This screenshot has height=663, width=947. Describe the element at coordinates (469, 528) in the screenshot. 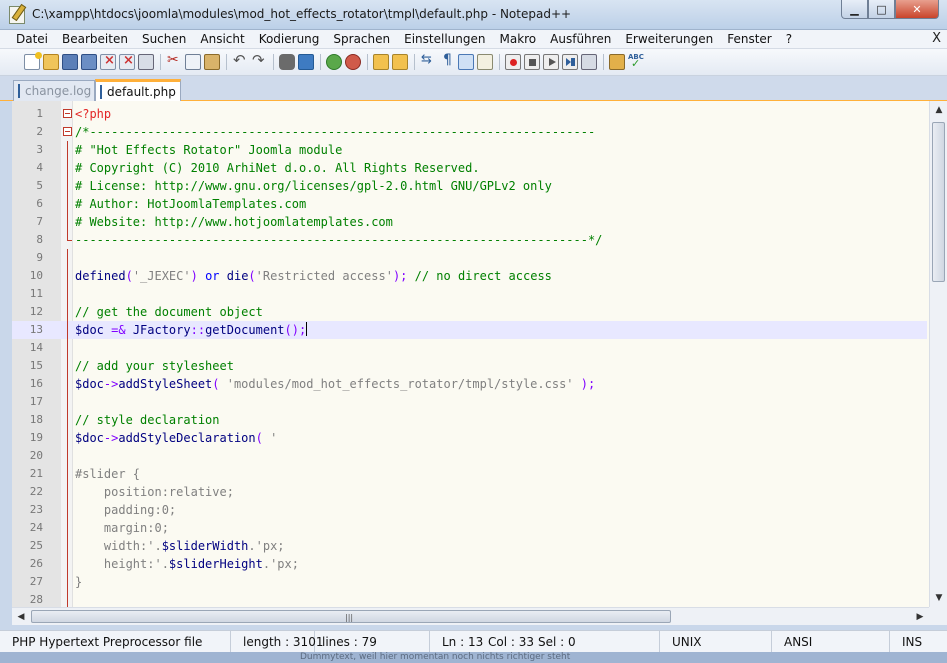

I see `code-line: 24 margin:0;` at that location.